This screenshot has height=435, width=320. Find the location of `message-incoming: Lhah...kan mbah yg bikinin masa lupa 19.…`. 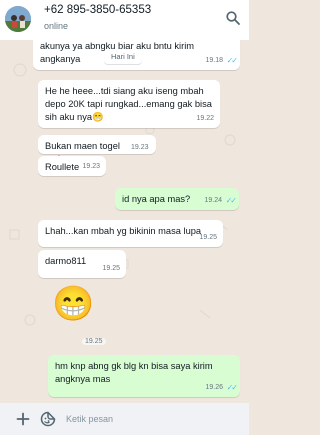

message-incoming: Lhah...kan mbah yg bikinin masa lupa 19.… is located at coordinates (130, 233).